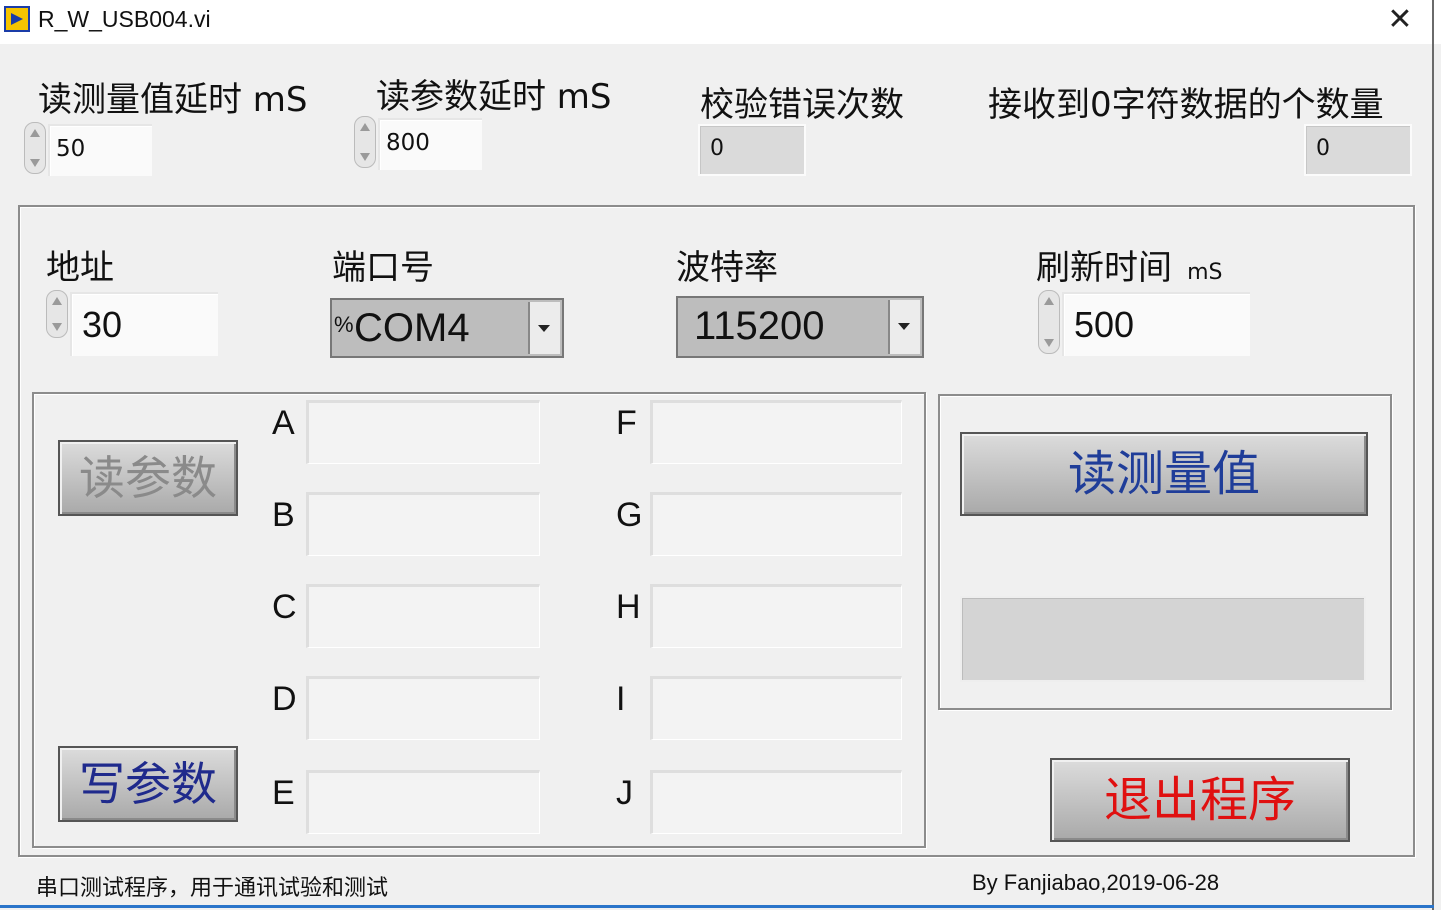  I want to click on write-params-button: 写参数, so click(148, 784).